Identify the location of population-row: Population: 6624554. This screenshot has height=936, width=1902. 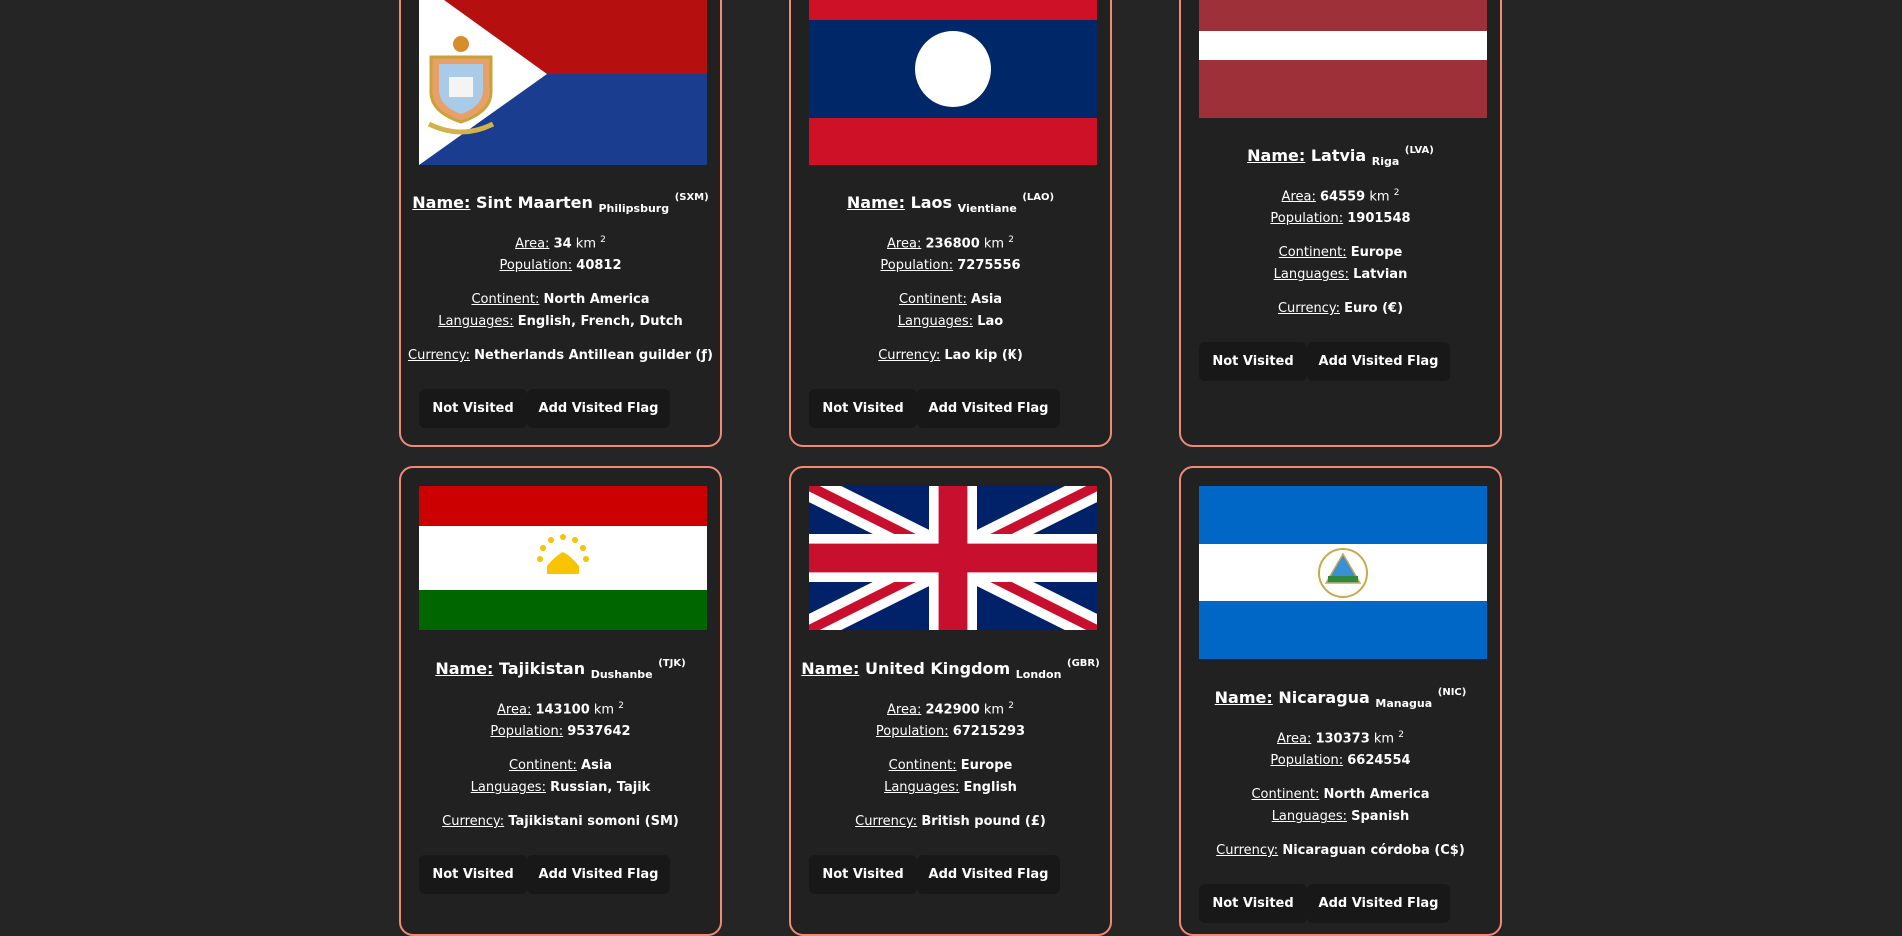
(1340, 761).